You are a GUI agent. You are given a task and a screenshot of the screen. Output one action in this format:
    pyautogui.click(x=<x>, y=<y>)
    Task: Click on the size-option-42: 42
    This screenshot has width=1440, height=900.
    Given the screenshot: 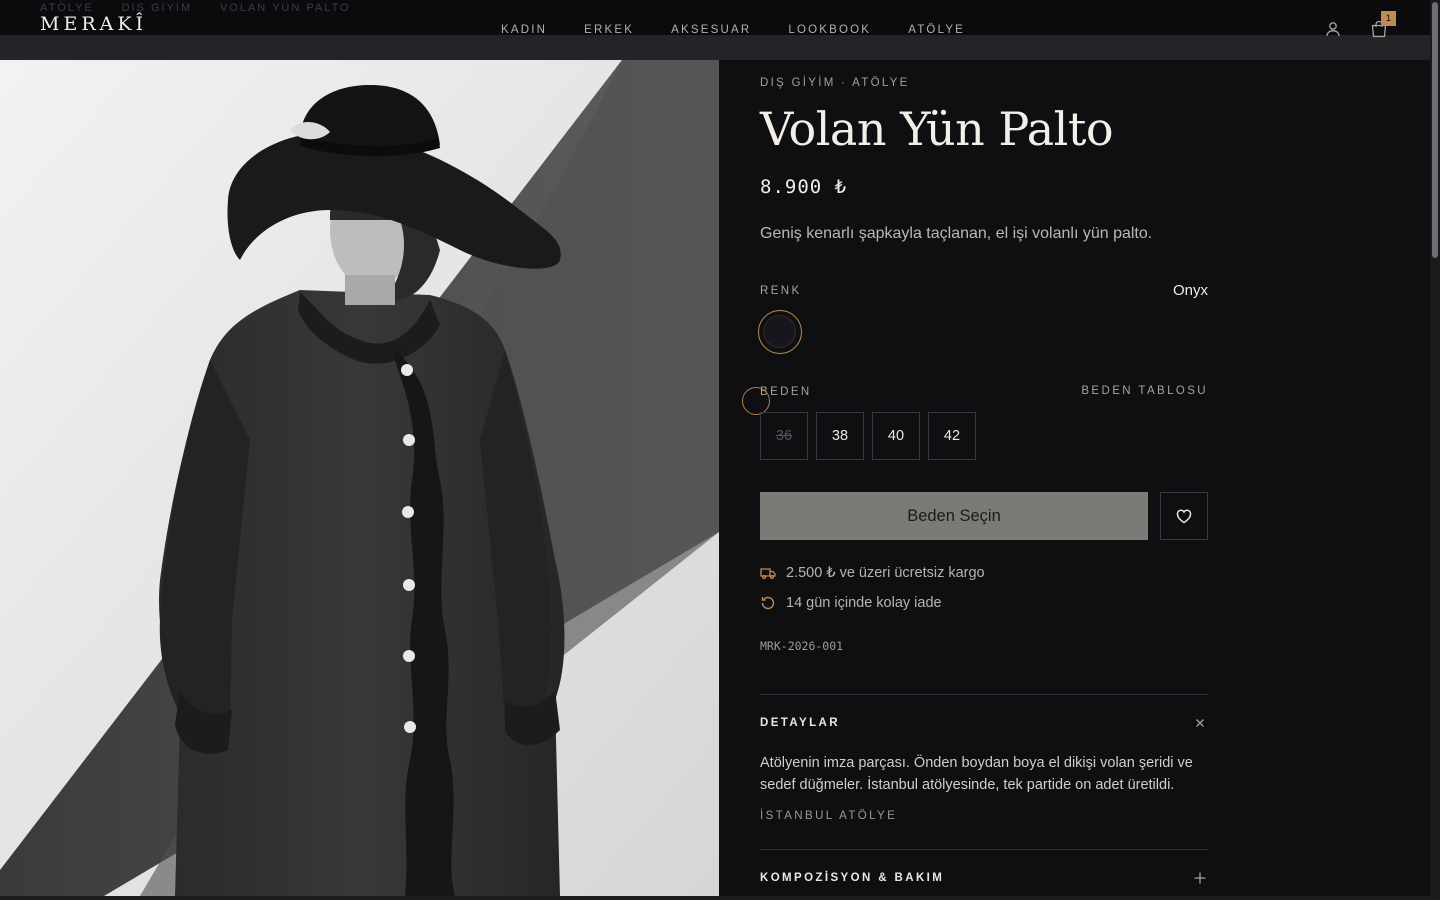 What is the action you would take?
    pyautogui.click(x=952, y=436)
    